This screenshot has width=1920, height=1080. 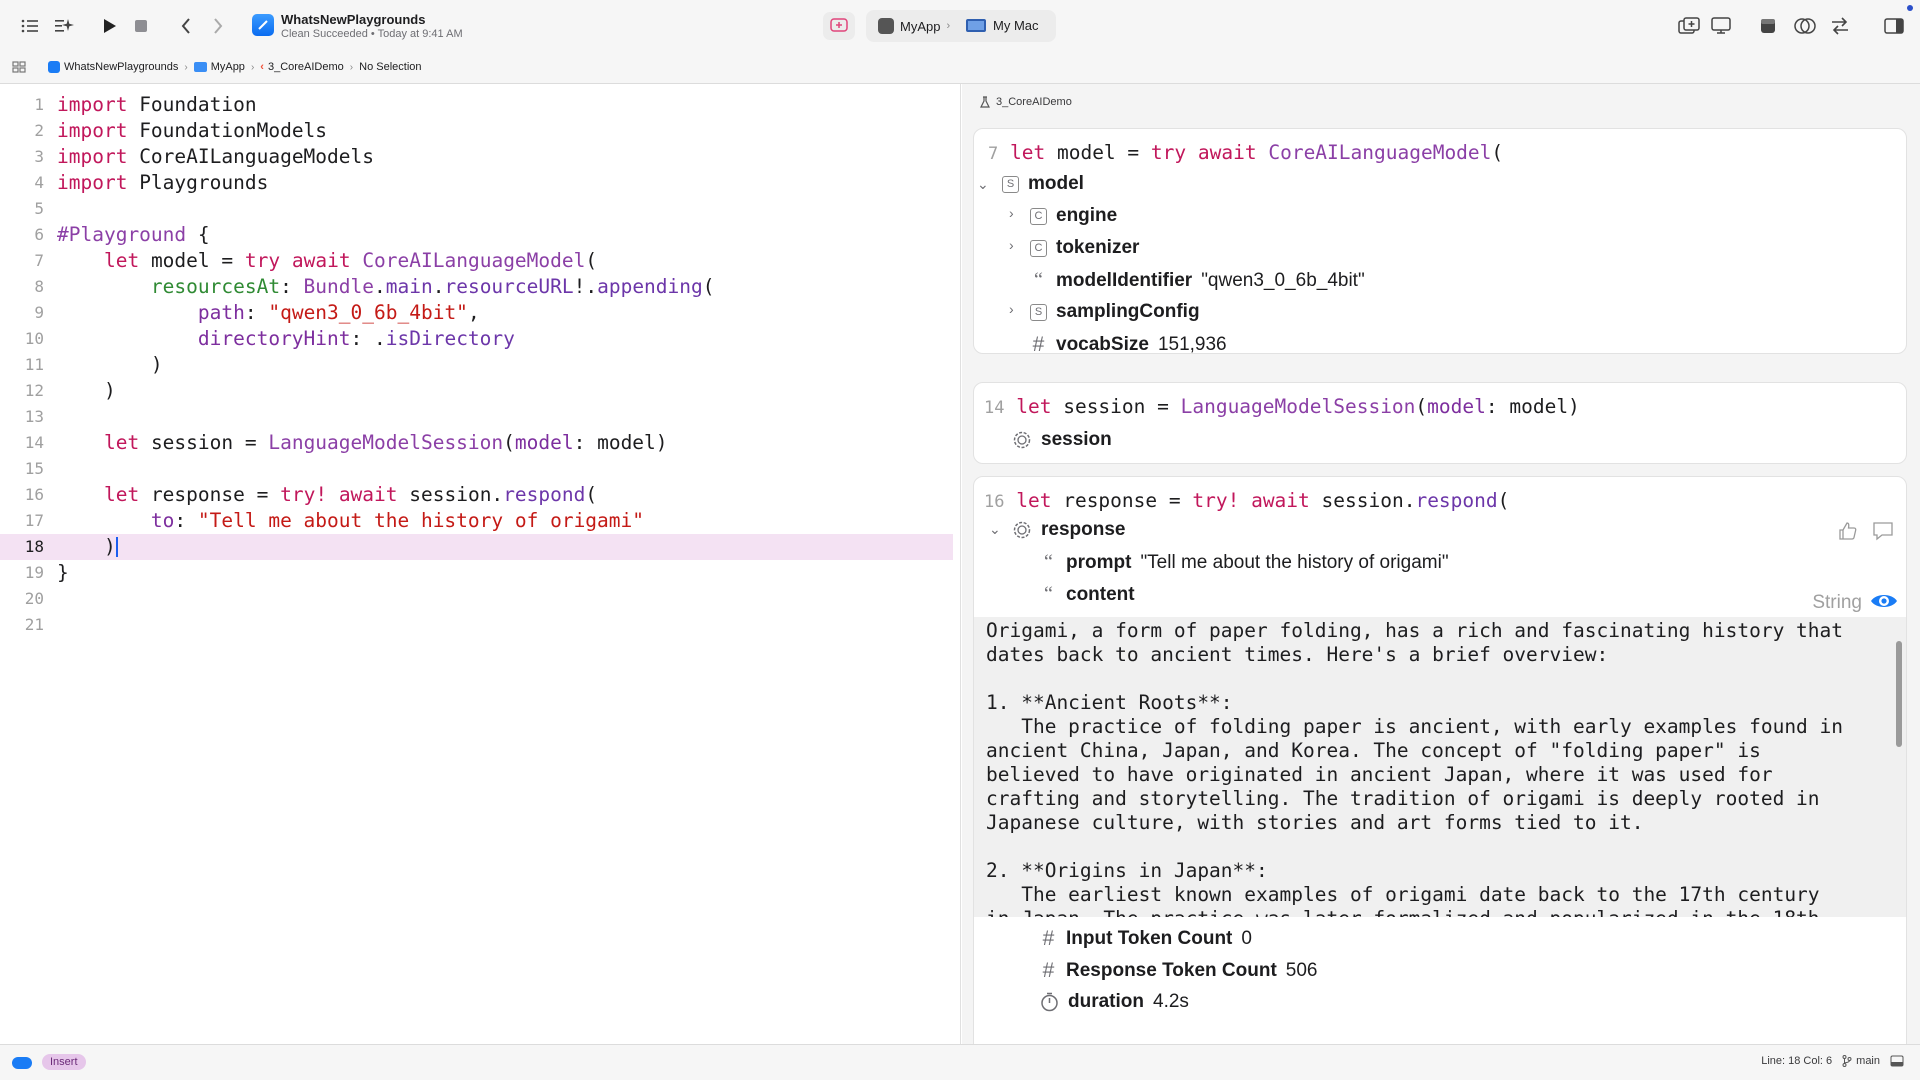 I want to click on eye-icon, so click(x=1884, y=603).